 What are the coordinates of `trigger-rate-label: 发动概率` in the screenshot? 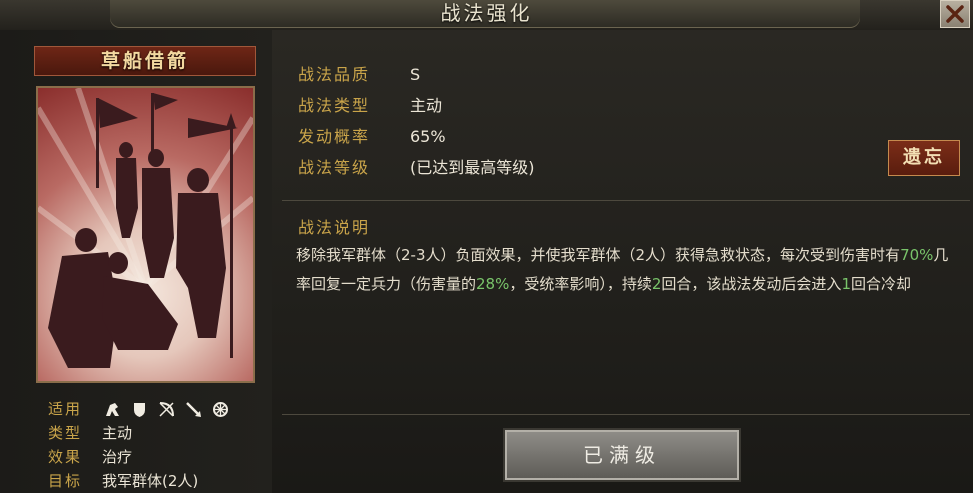 It's located at (334, 136).